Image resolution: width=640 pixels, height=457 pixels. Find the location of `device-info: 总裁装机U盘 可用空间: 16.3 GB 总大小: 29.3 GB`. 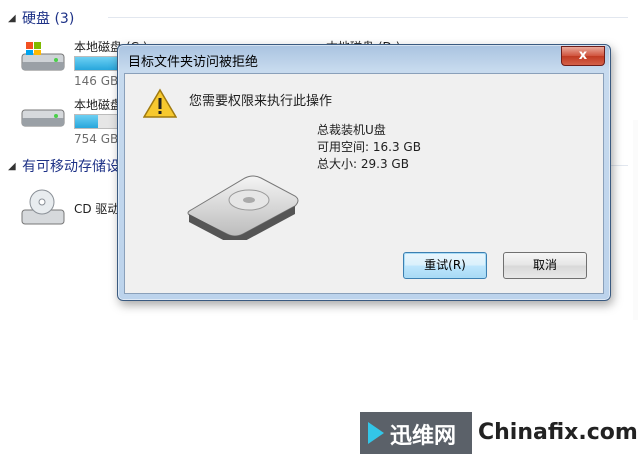

device-info: 总裁装机U盘 可用空间: 16.3 GB 总大小: 29.3 GB is located at coordinates (369, 147).